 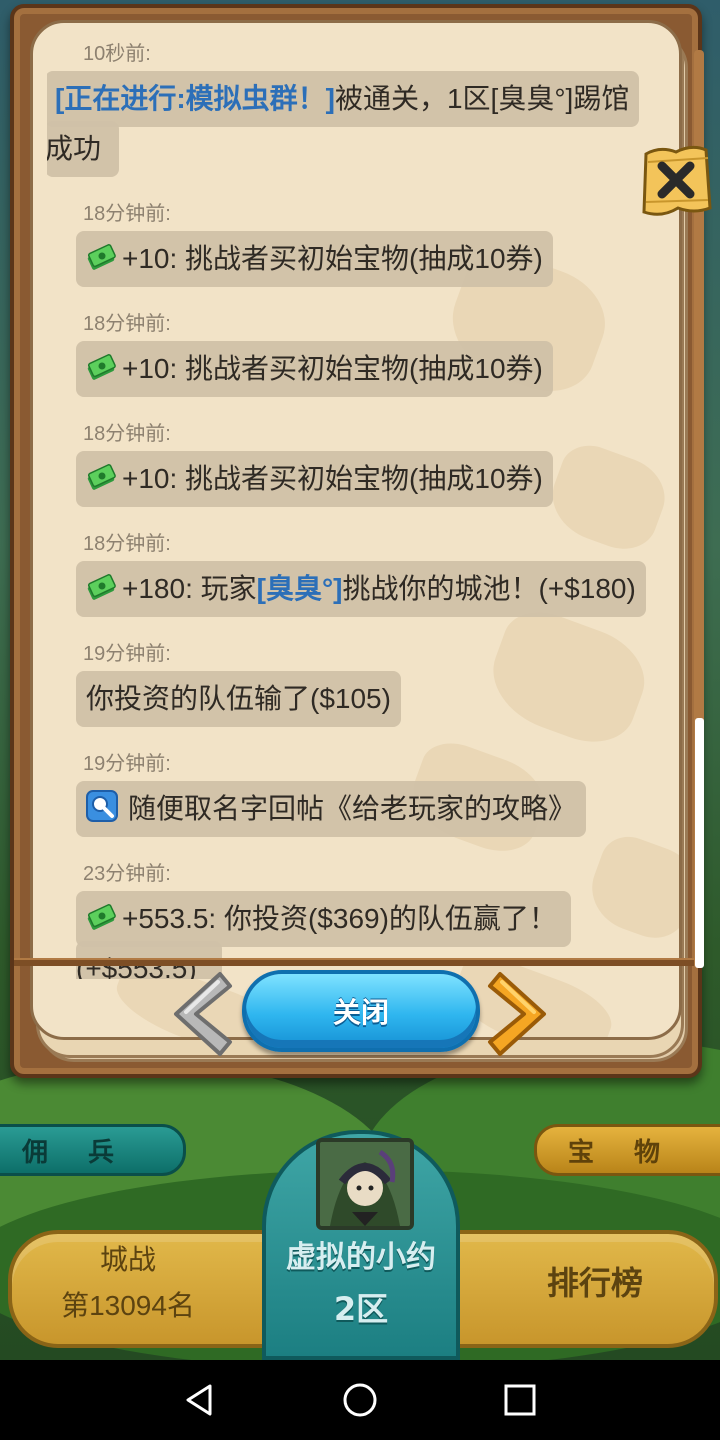 I want to click on entry-text: 你投资的队伍输了($105), so click(x=238, y=698).